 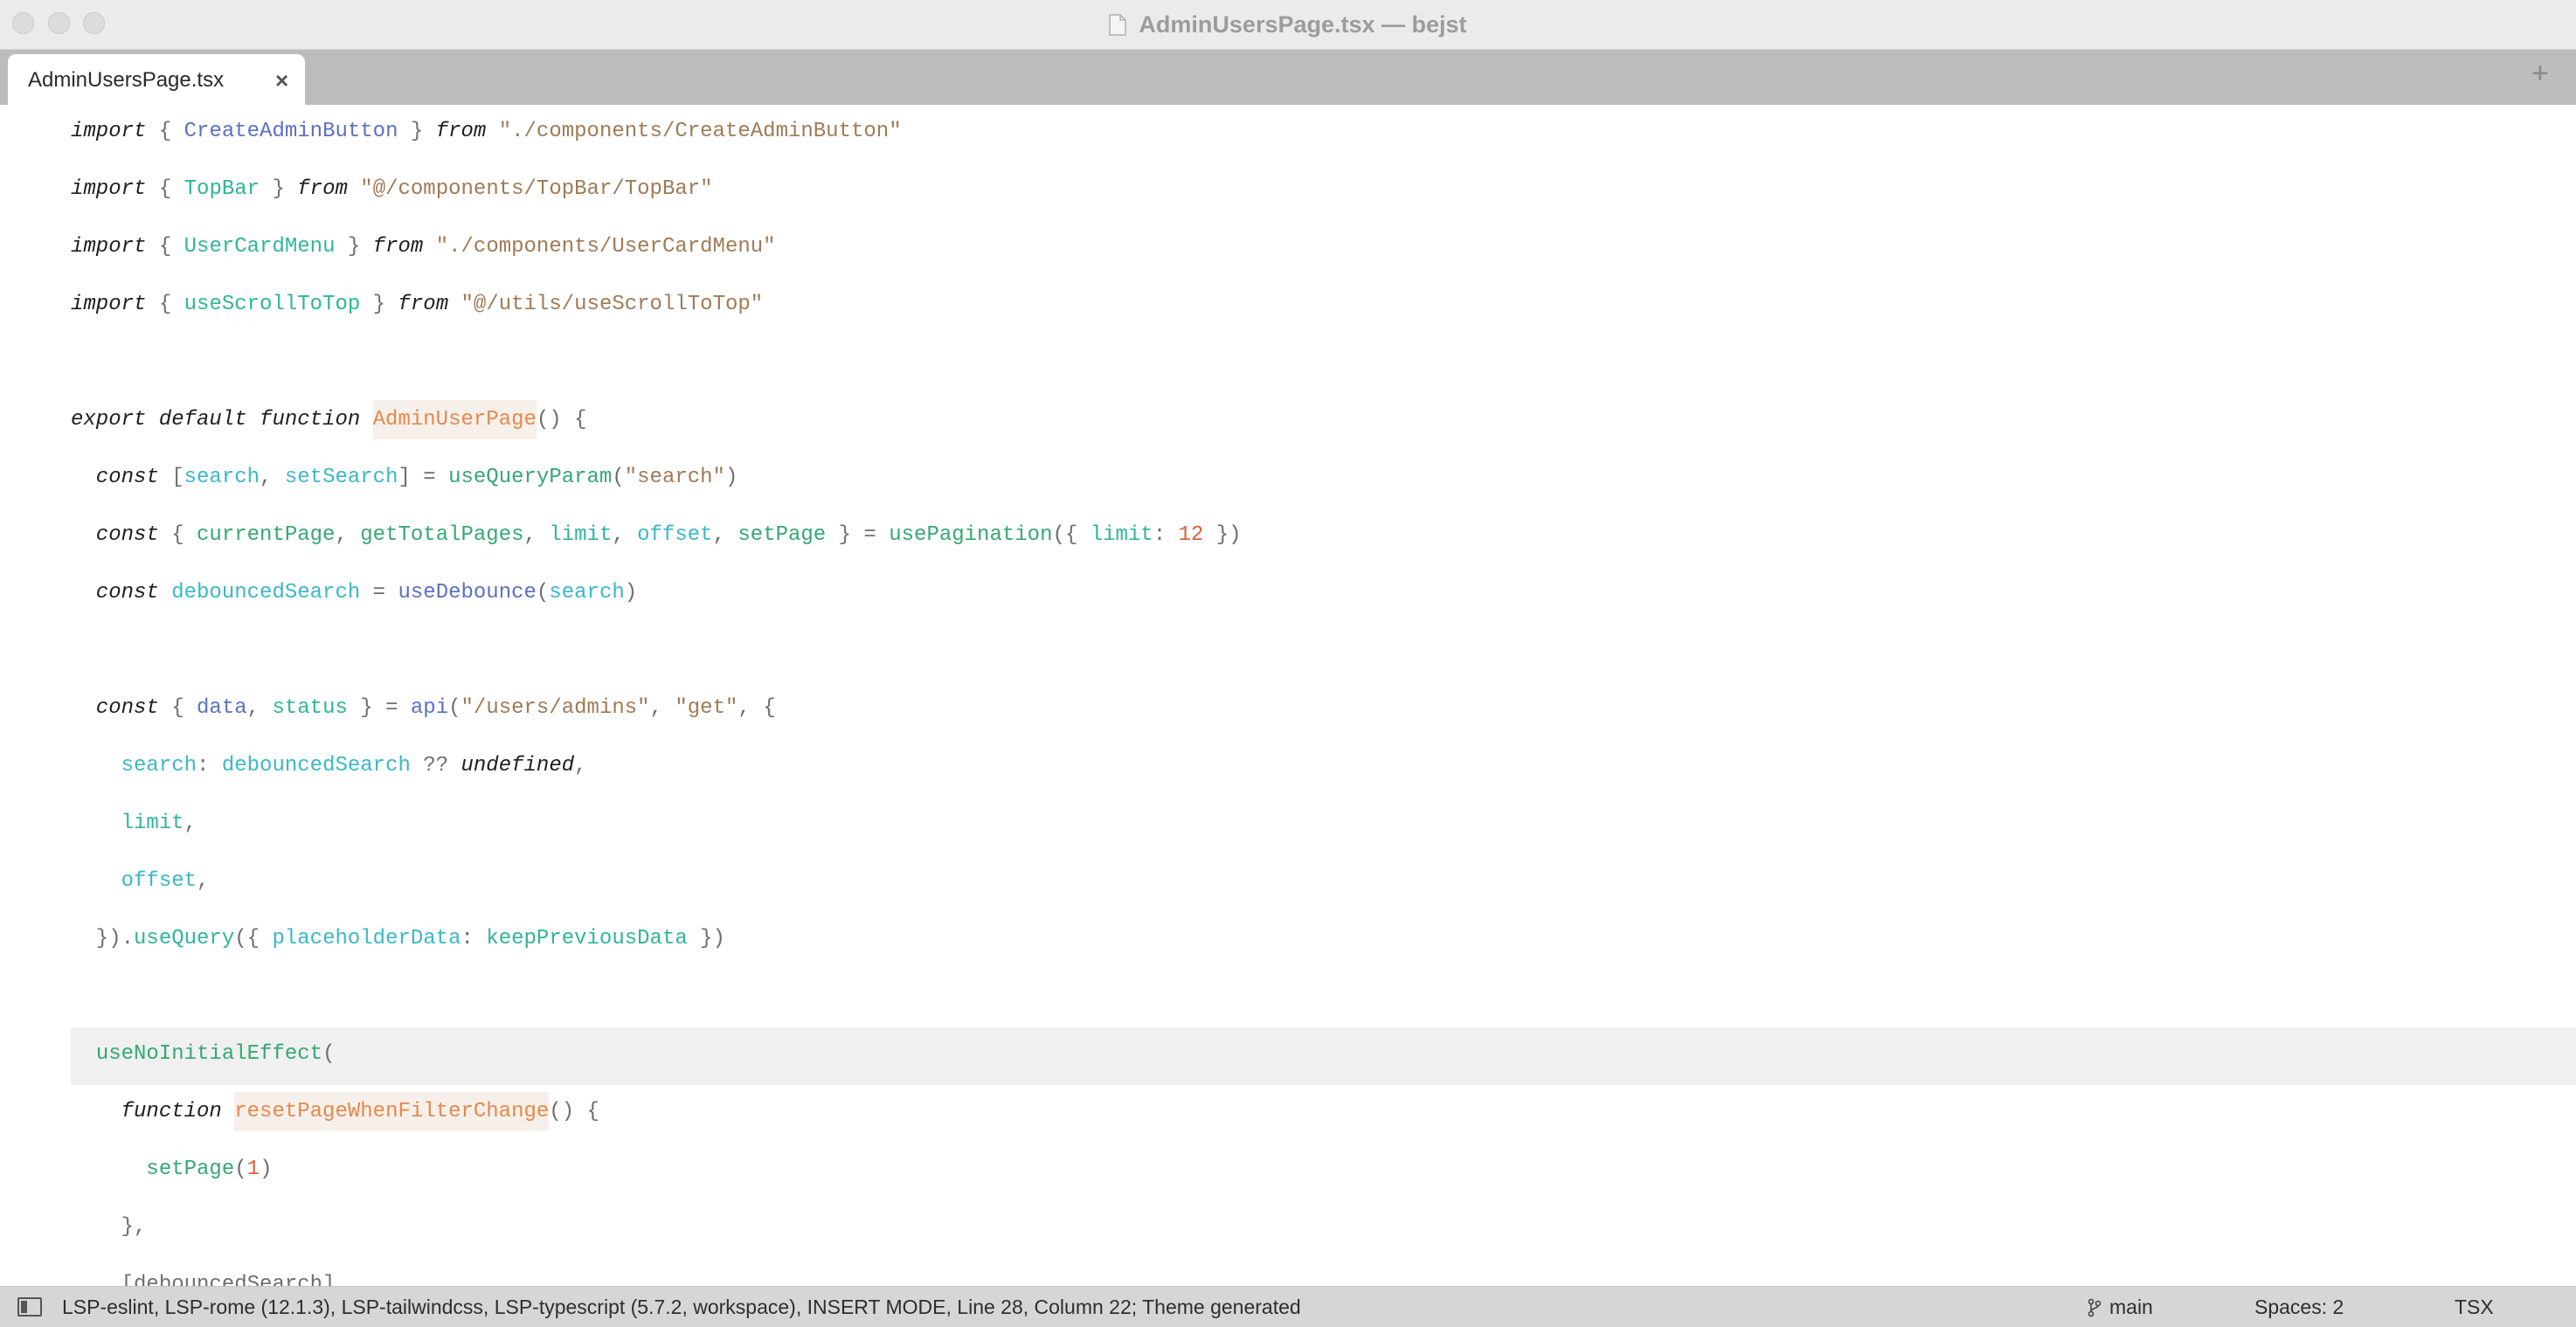 I want to click on code-token: "get", so click(x=706, y=708).